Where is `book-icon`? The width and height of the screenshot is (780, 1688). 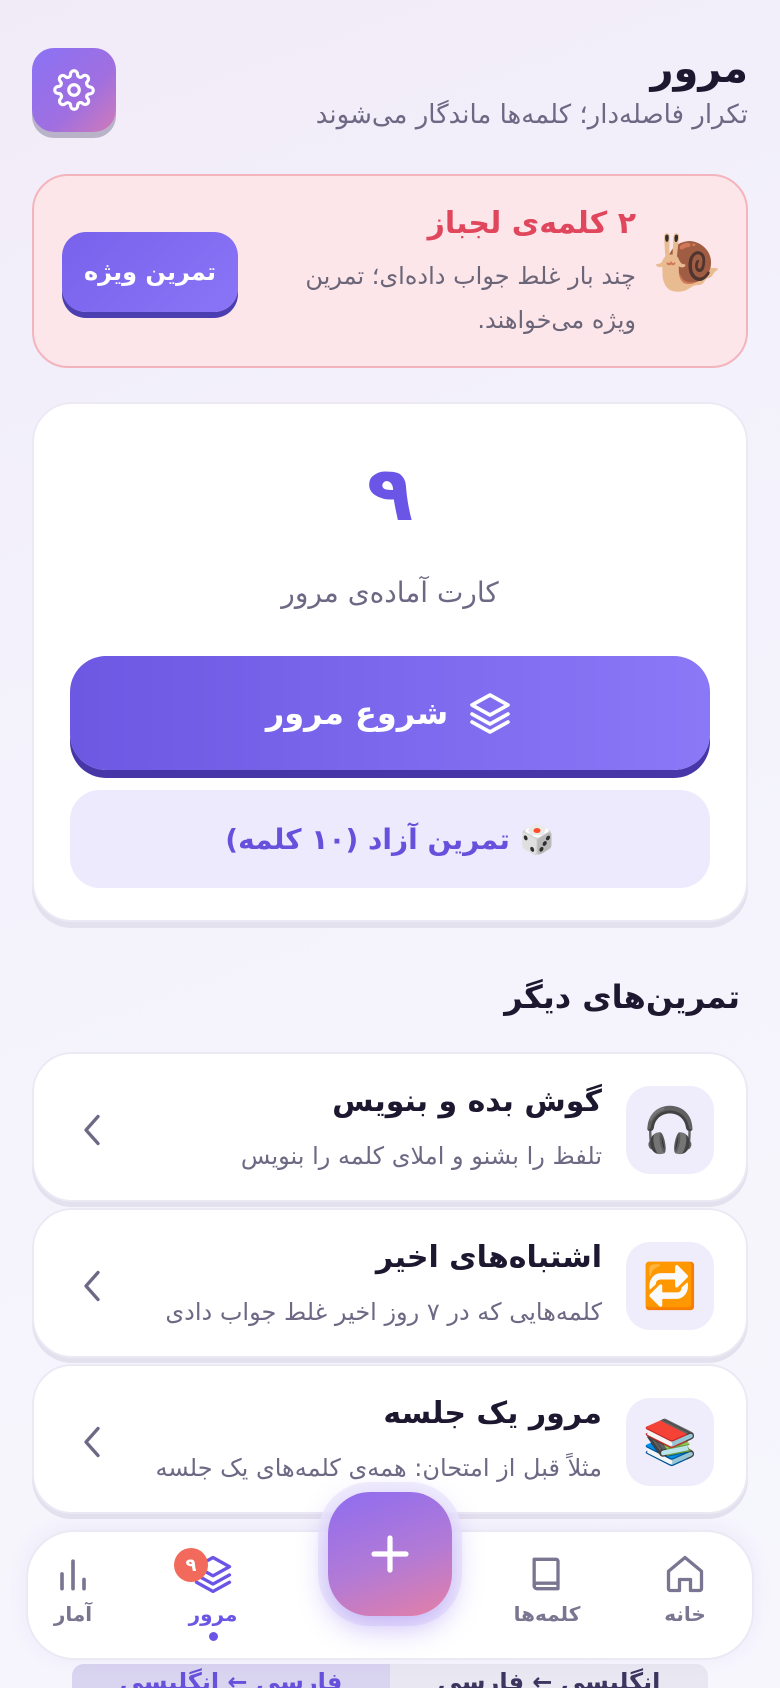 book-icon is located at coordinates (546, 1574).